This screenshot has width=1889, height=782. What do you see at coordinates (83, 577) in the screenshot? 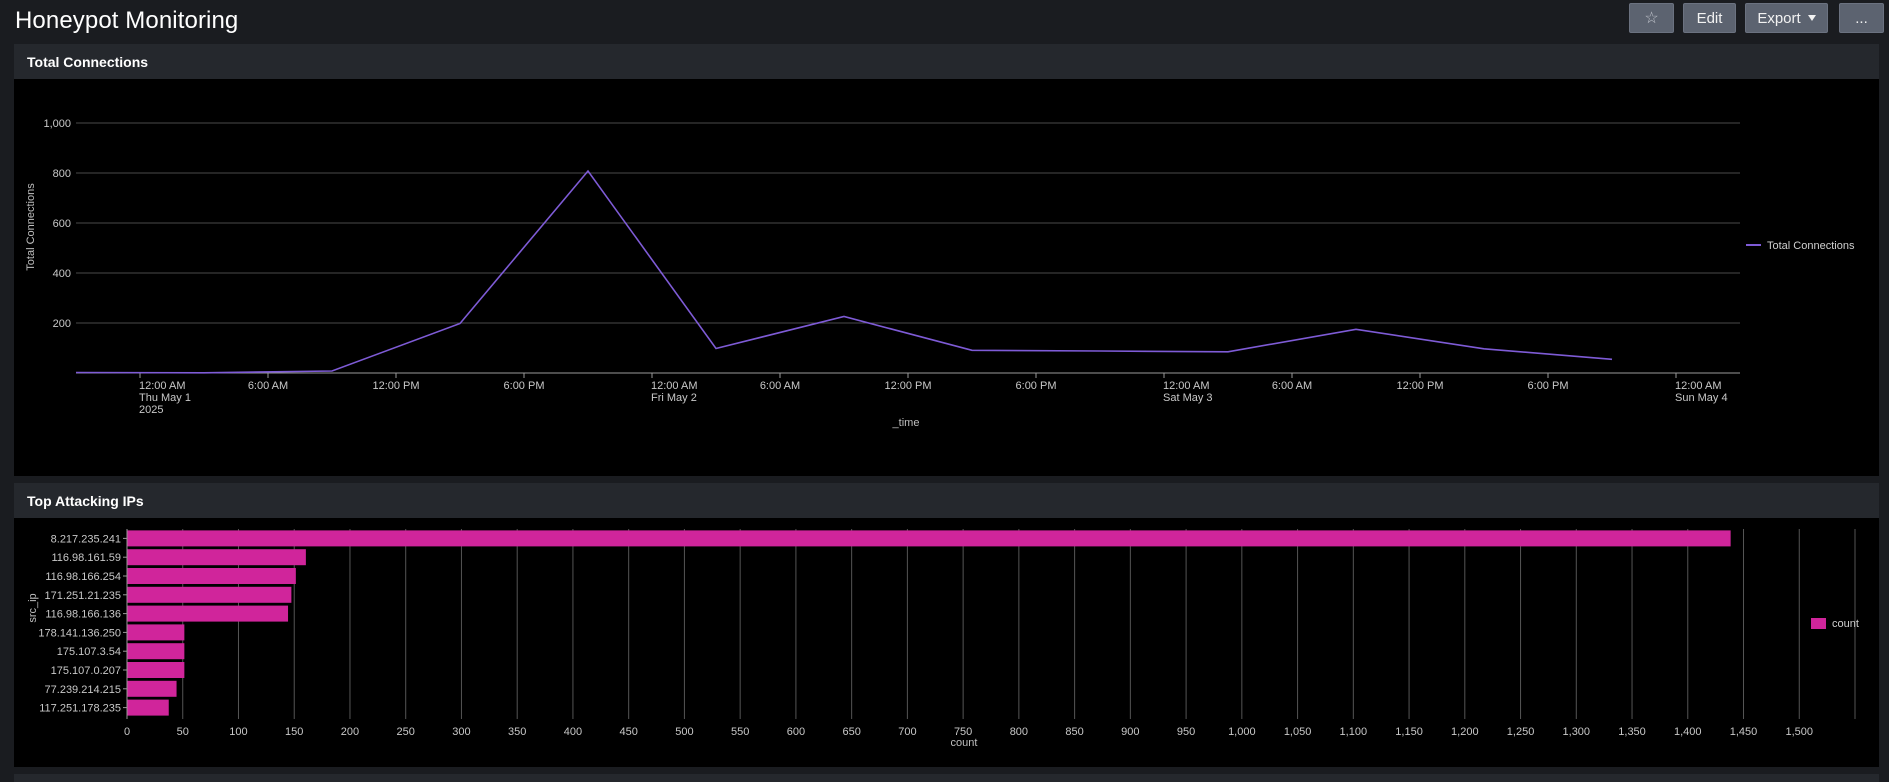
I see `category-label: 116.98.166.254` at bounding box center [83, 577].